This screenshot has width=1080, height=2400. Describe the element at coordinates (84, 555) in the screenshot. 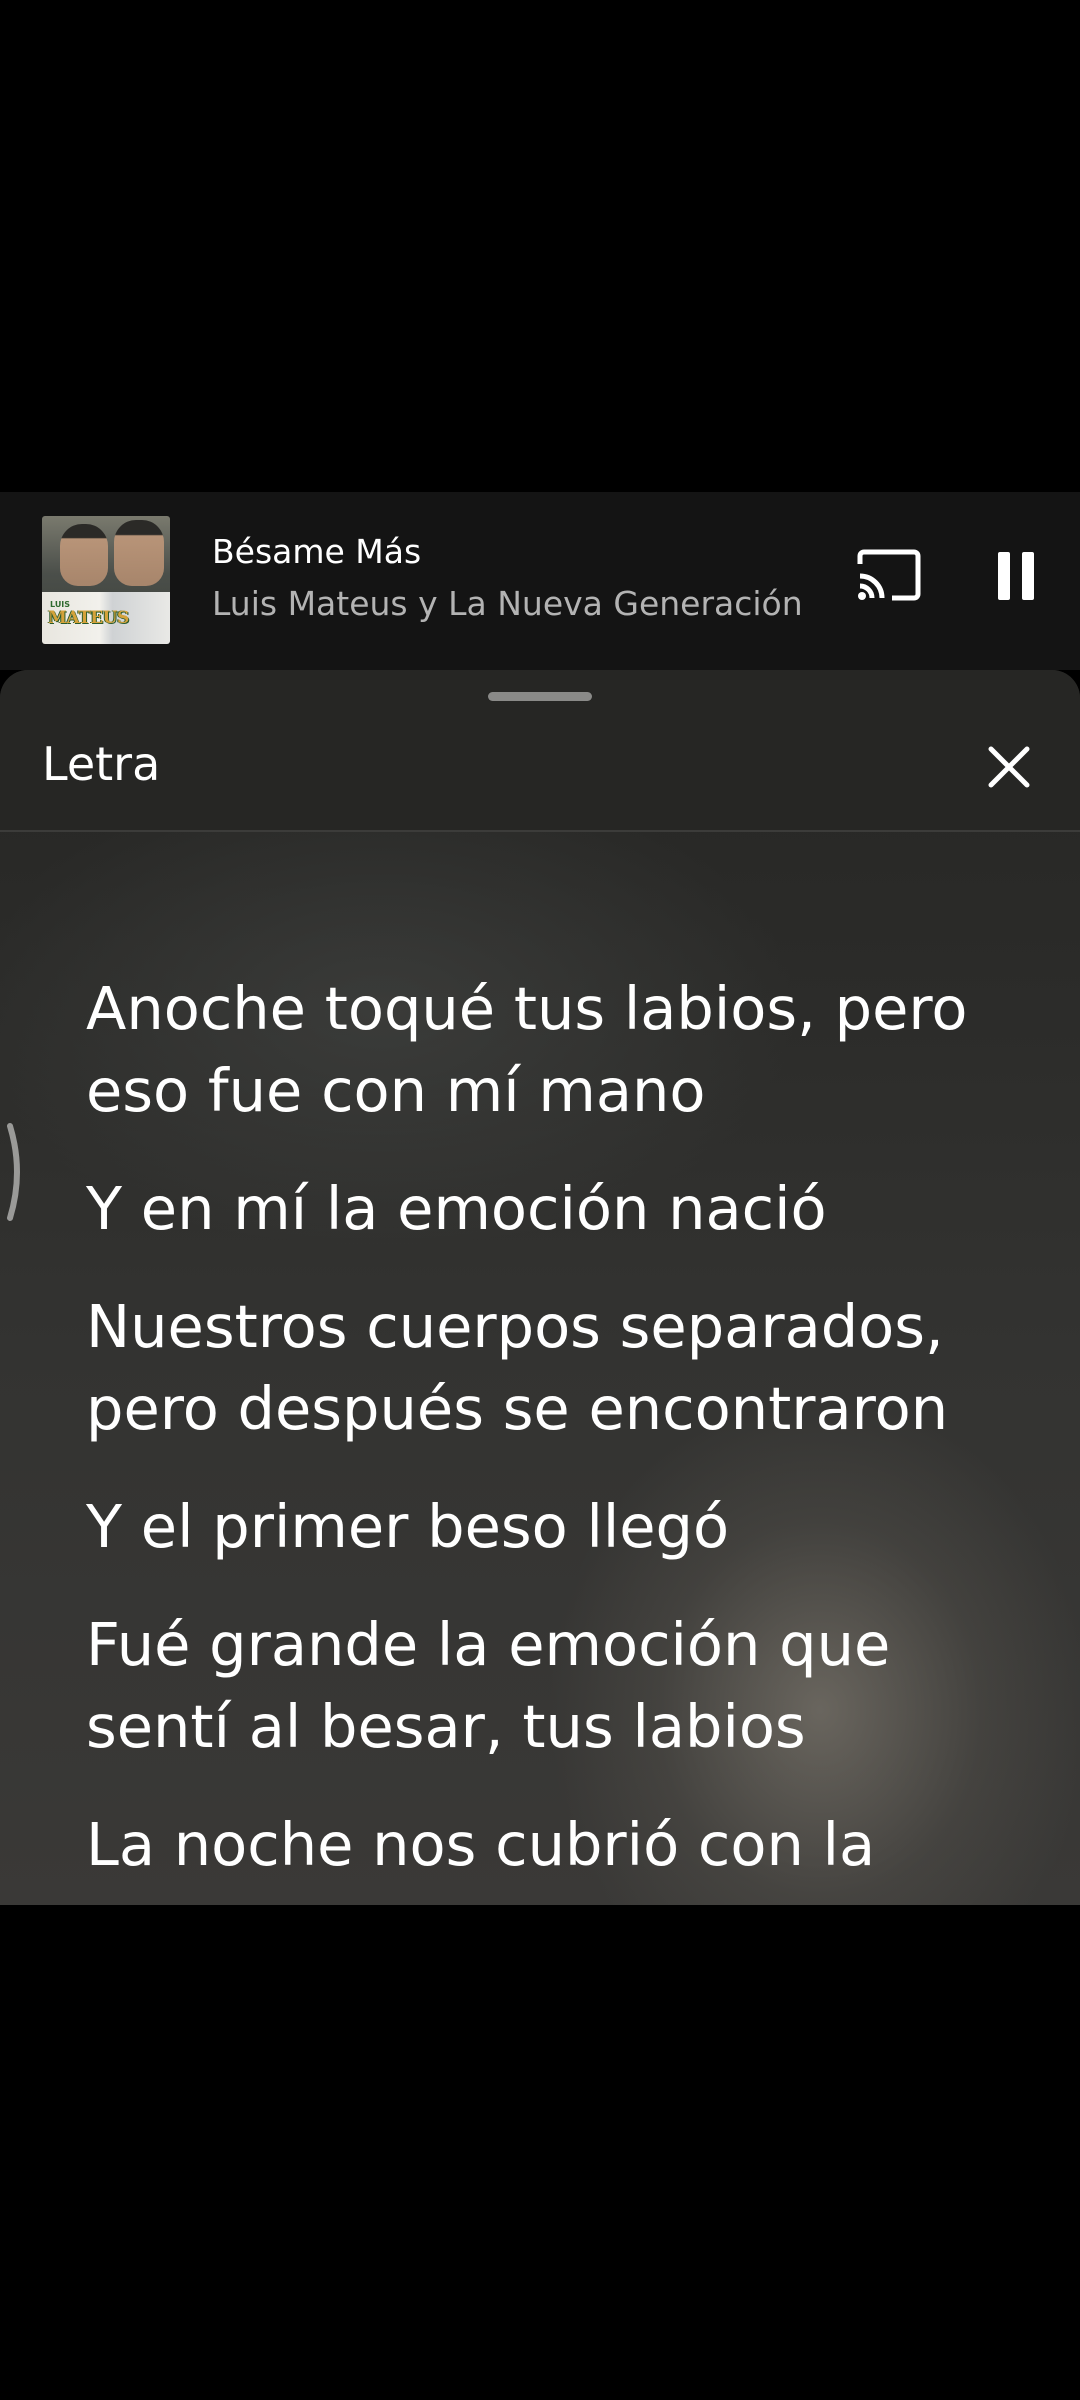

I see `album-art-figure-left` at that location.